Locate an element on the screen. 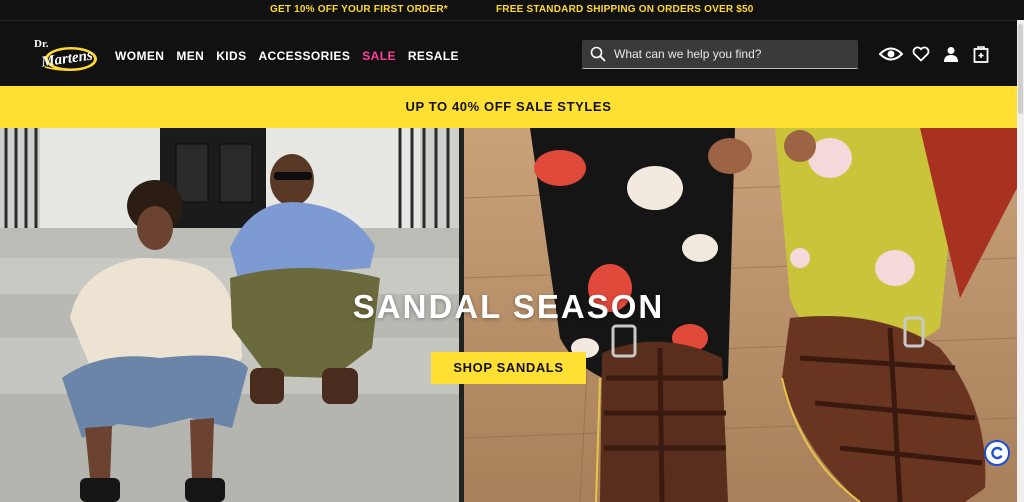  promo-first-order: GET 10% OFF YOUR FIRST ORDER* is located at coordinates (359, 9).